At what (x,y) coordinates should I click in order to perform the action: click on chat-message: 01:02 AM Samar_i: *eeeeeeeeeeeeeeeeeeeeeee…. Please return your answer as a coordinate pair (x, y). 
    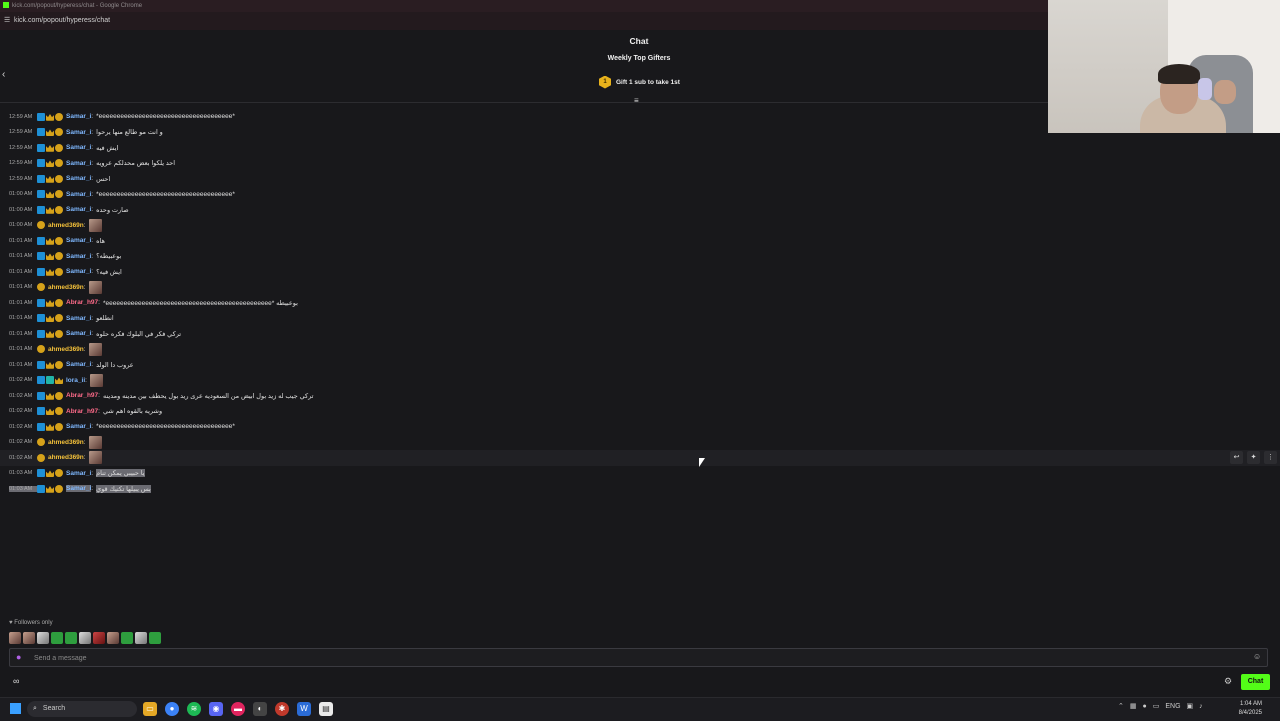
    Looking at the image, I should click on (640, 427).